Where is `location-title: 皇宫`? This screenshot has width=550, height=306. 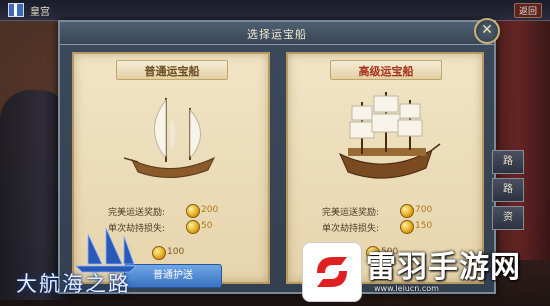 location-title: 皇宫 is located at coordinates (40, 12).